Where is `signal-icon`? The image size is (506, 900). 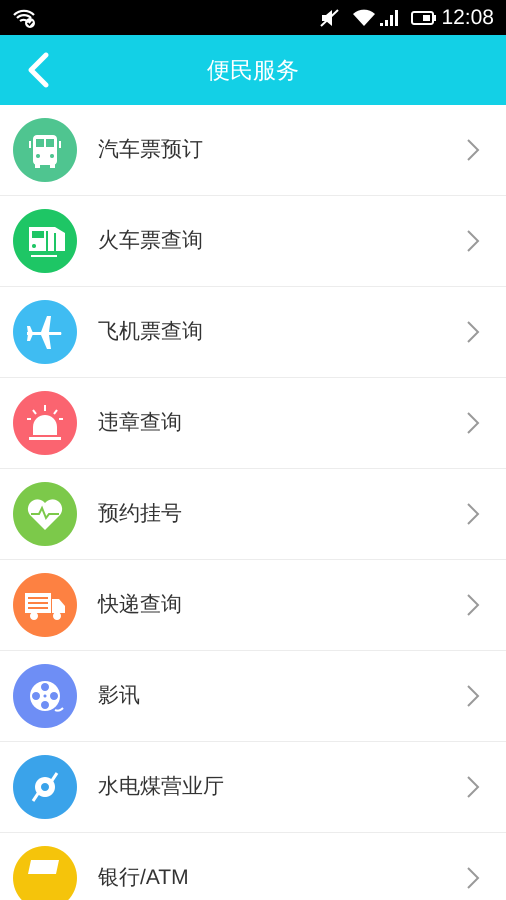 signal-icon is located at coordinates (389, 17).